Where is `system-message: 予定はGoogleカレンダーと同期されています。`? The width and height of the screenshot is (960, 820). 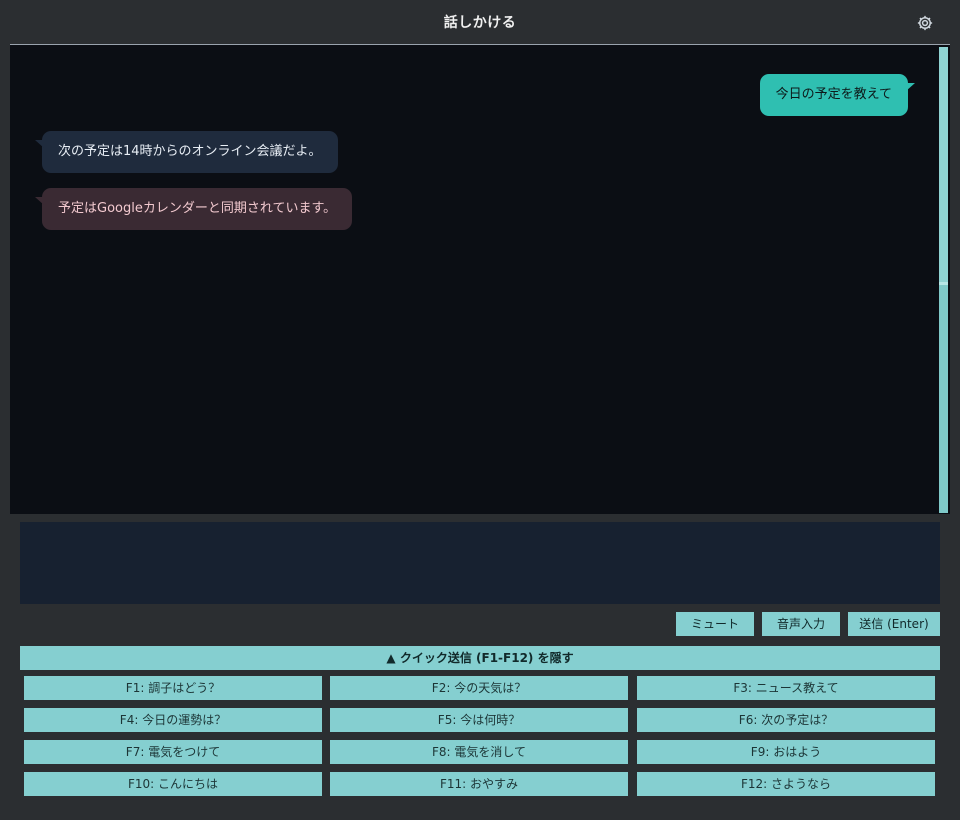
system-message: 予定はGoogleカレンダーと同期されています。 is located at coordinates (193, 209).